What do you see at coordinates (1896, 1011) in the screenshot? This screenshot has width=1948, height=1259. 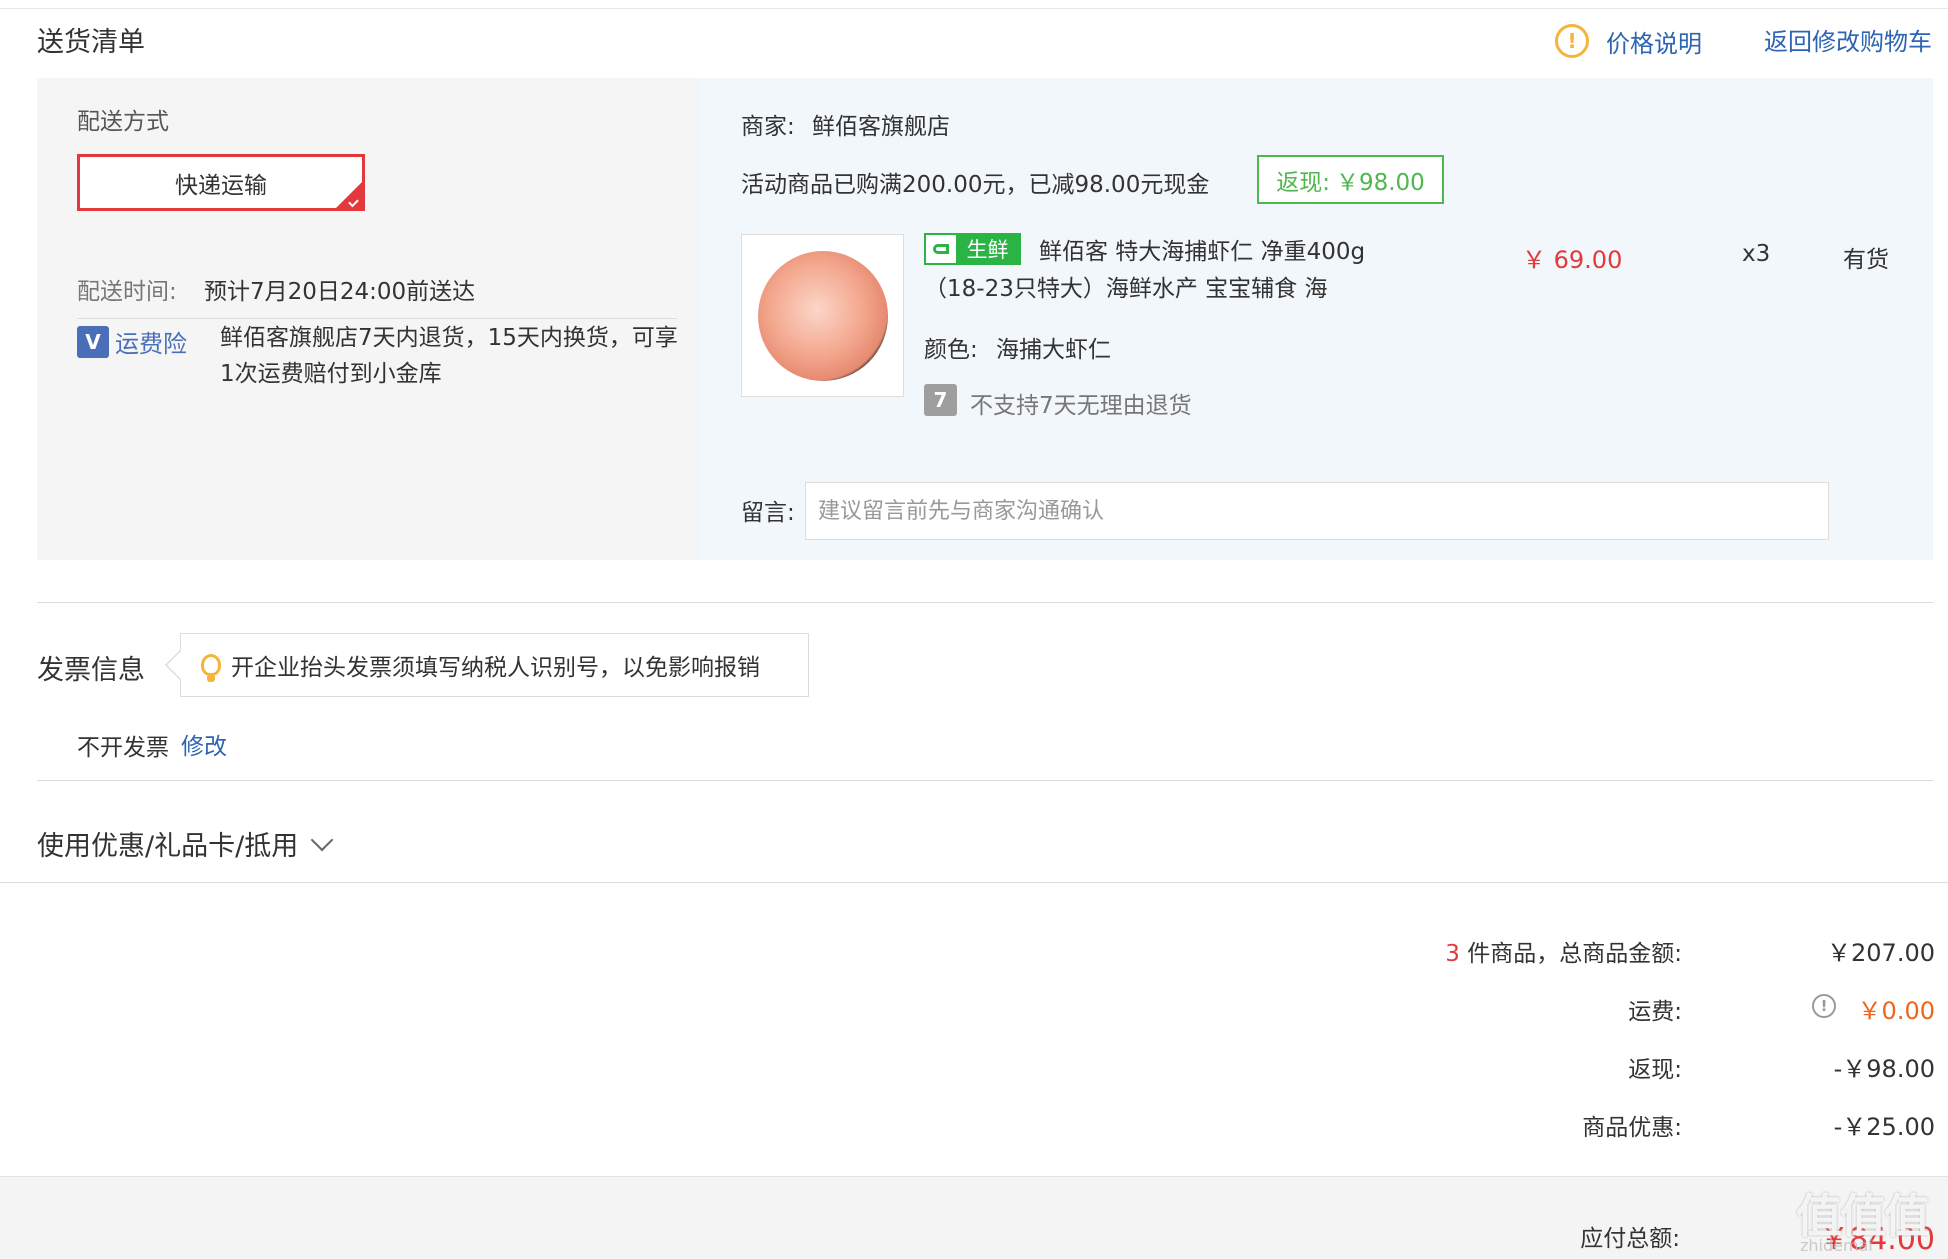 I see `shipping-fee-value: ￥0.00` at bounding box center [1896, 1011].